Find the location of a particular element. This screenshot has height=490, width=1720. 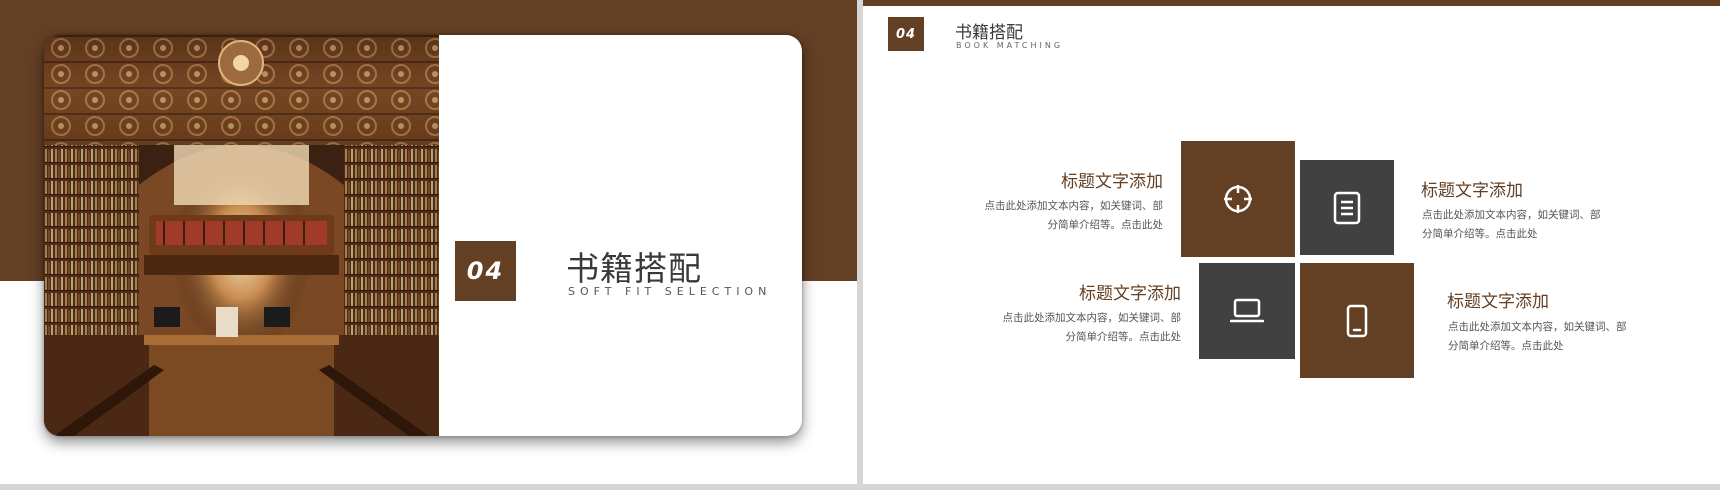

block-body-top-left: 点击此处添加文本内容，如关键词、部 分简单介绍等。点击此处 is located at coordinates (1074, 216).